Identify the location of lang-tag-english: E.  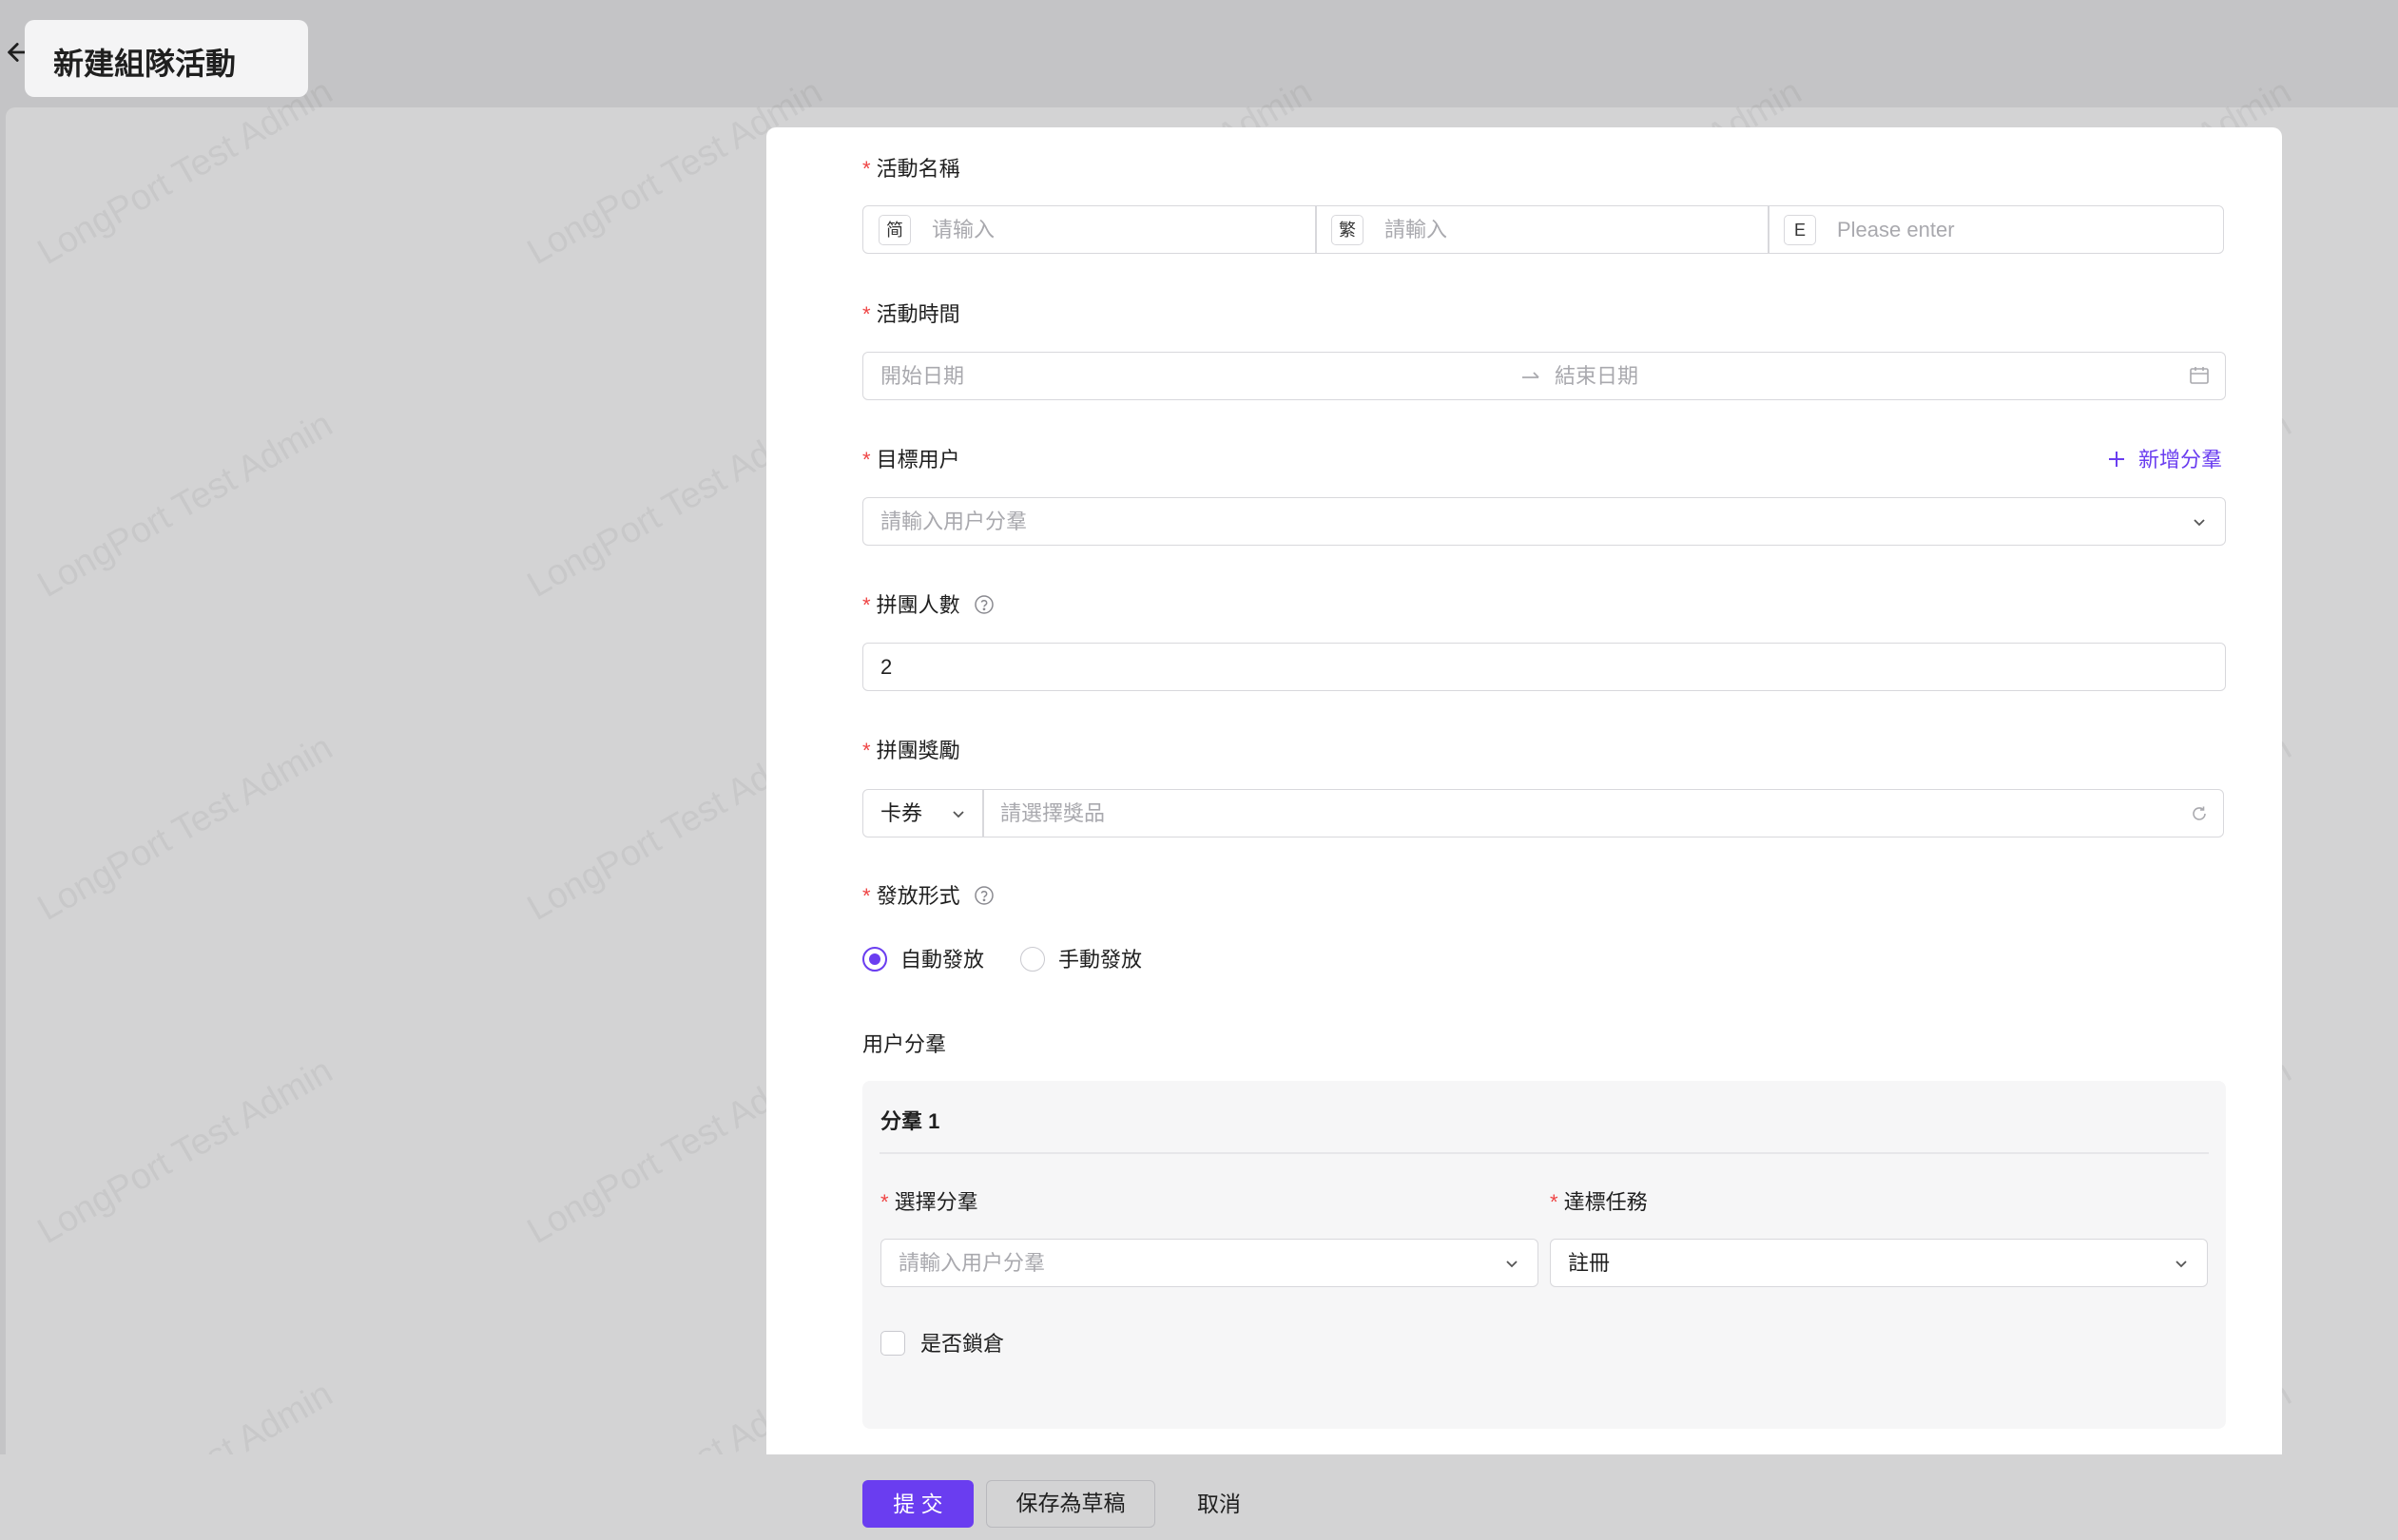
(1800, 230).